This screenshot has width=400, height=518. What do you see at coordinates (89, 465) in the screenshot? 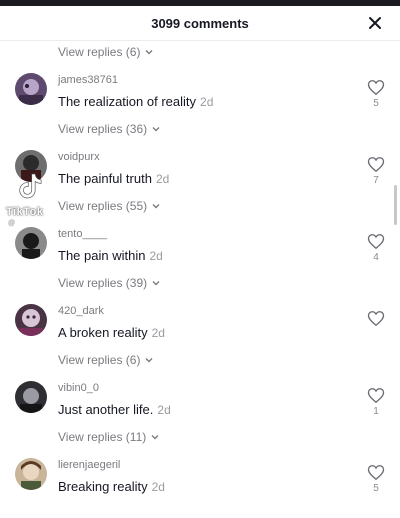
I see `comment-username: lierenjaegeril` at bounding box center [89, 465].